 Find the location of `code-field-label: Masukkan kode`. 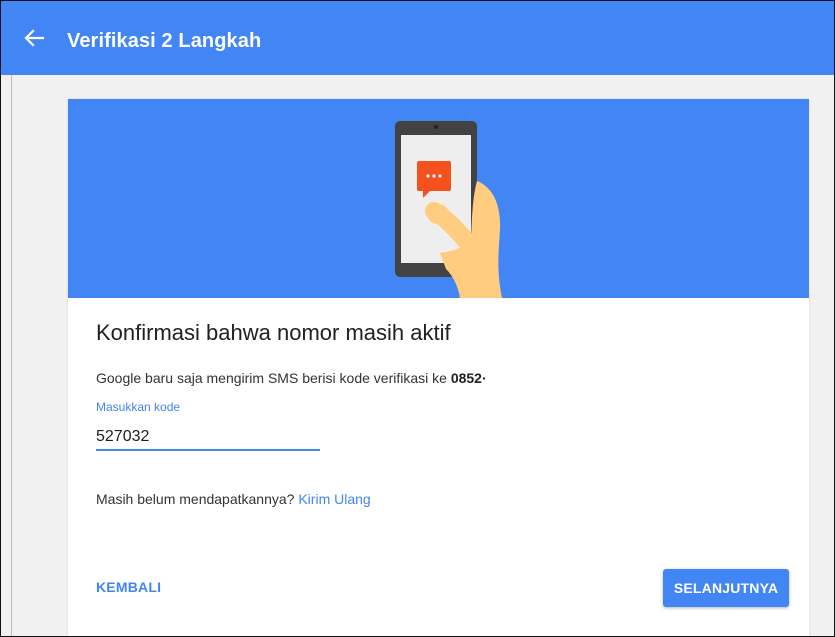

code-field-label: Masukkan kode is located at coordinates (138, 407).